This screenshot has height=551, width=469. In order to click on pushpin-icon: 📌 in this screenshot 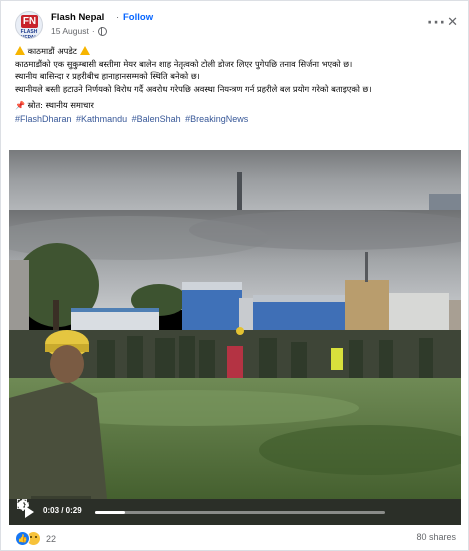, I will do `click(20, 105)`.